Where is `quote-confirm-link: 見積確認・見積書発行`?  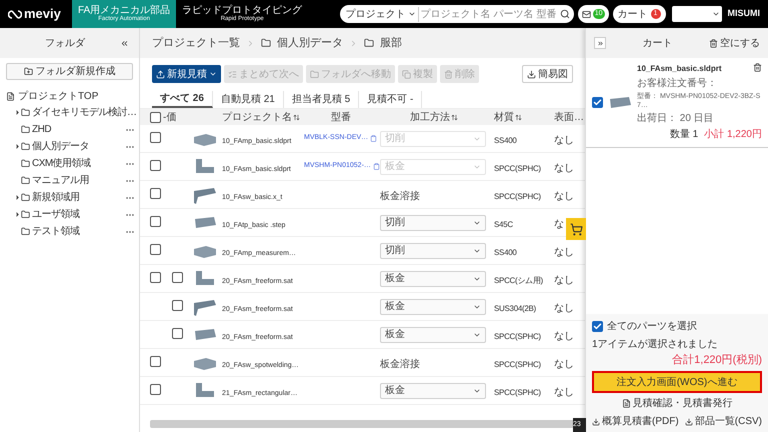 quote-confirm-link: 見積確認・見積書発行 is located at coordinates (682, 403).